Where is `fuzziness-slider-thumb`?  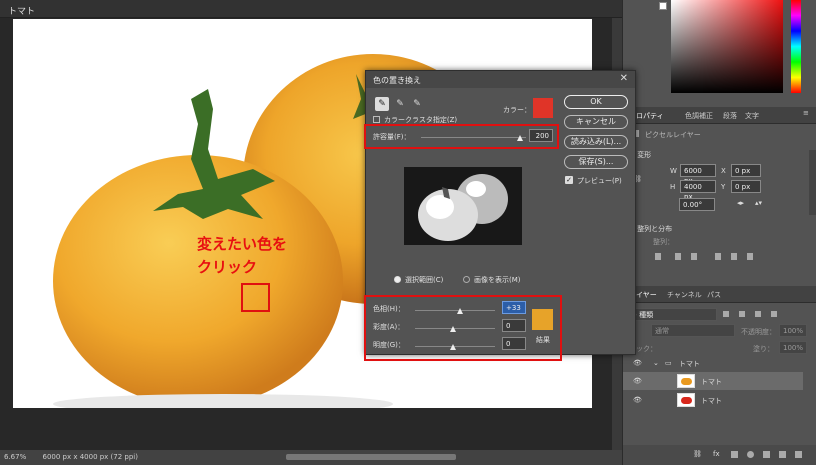
fuzziness-slider-thumb is located at coordinates (520, 138).